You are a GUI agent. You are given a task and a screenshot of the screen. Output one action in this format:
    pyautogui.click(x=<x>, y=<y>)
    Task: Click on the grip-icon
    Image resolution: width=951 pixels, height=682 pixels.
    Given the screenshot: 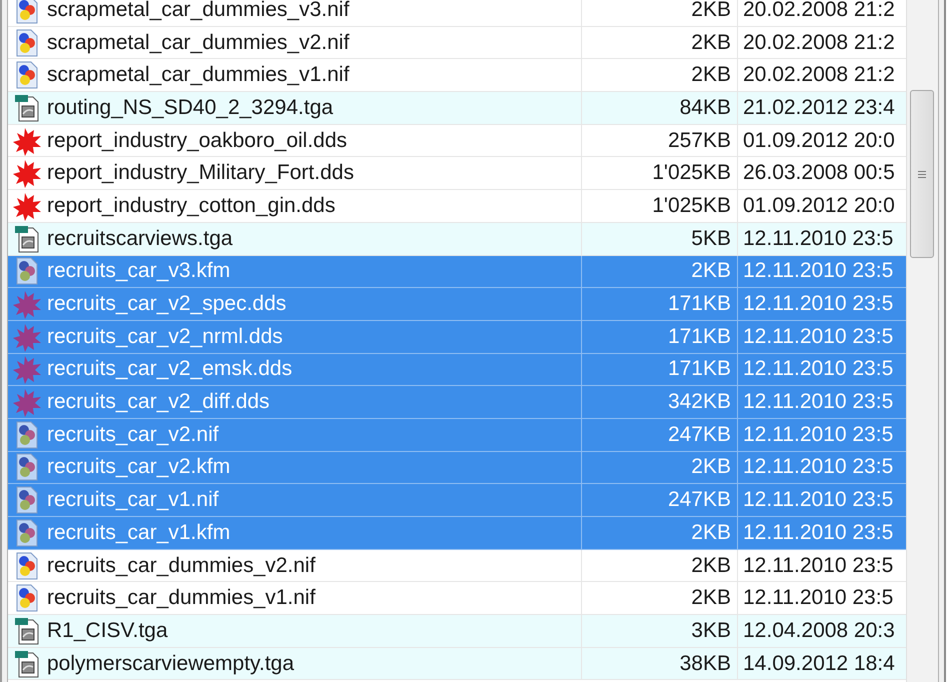 What is the action you would take?
    pyautogui.click(x=922, y=174)
    